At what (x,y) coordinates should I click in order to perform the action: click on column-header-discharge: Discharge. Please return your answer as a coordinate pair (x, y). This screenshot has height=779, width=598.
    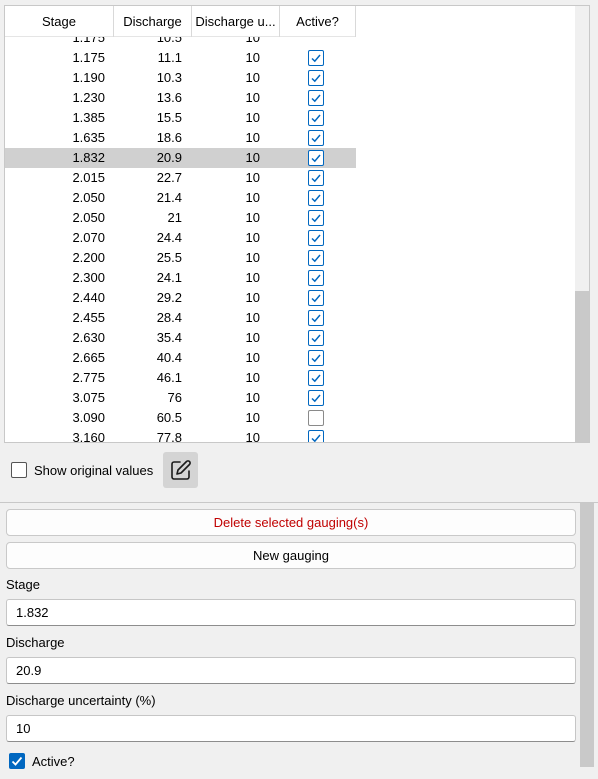
    Looking at the image, I should click on (153, 21).